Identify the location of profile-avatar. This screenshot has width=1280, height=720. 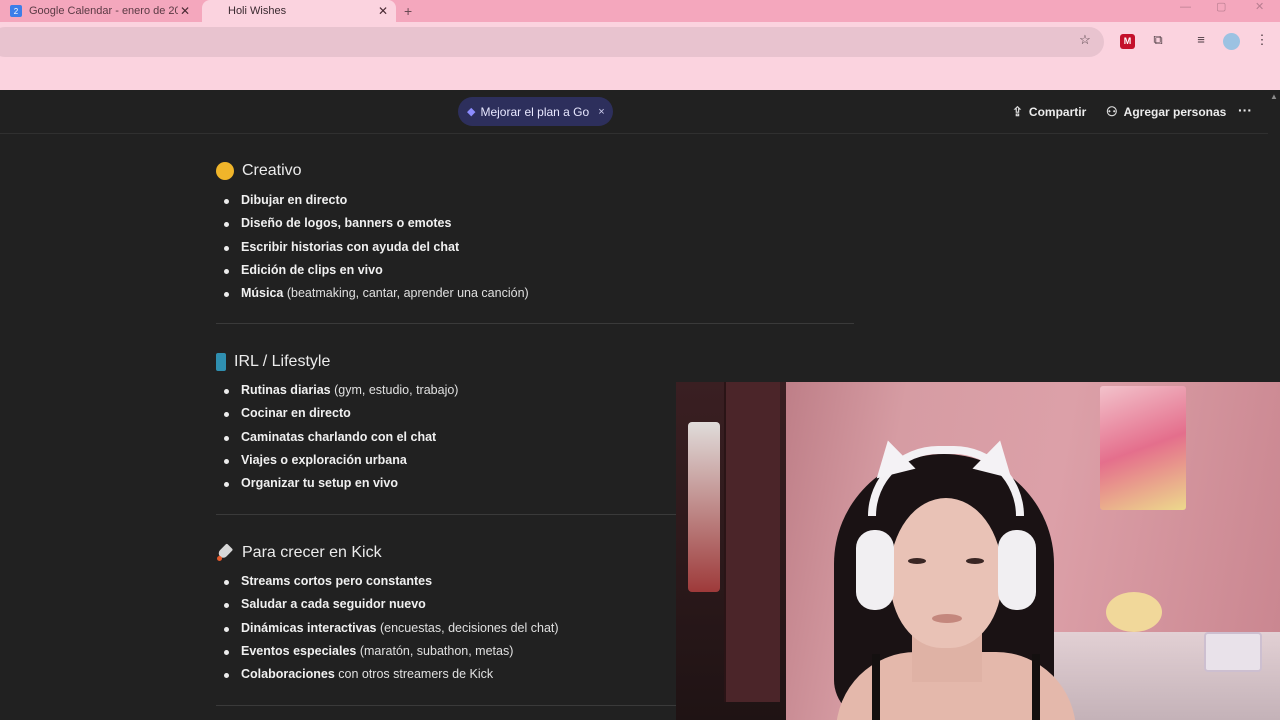
(1231, 41).